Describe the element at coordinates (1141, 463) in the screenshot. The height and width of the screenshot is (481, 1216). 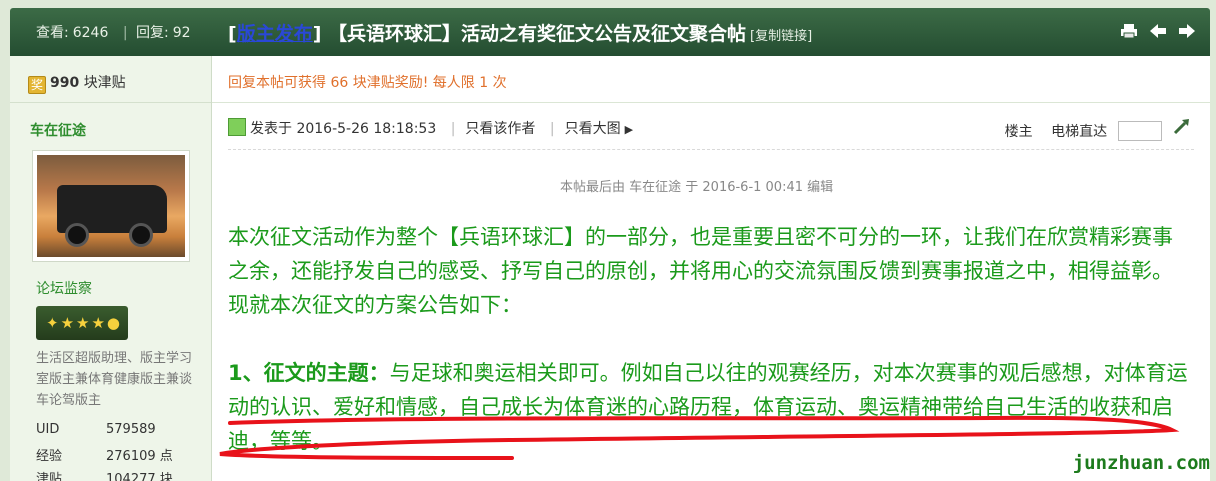
I see `watermark: junzhuan.com` at that location.